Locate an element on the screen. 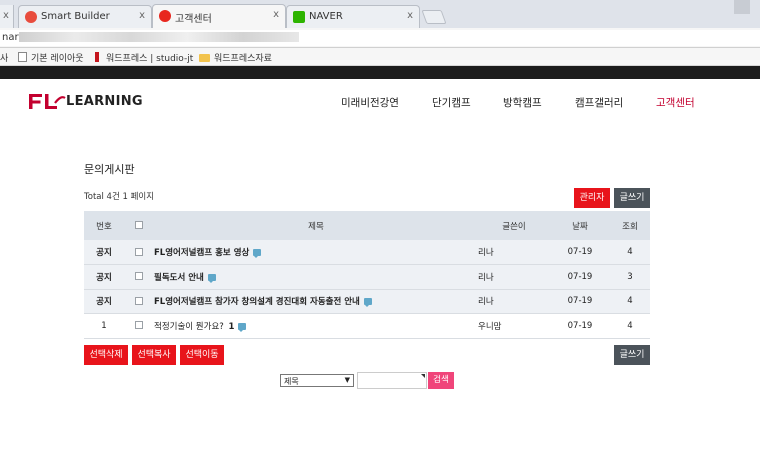 This screenshot has width=760, height=456. nav-future-vision: 미래비전강연 is located at coordinates (370, 102).